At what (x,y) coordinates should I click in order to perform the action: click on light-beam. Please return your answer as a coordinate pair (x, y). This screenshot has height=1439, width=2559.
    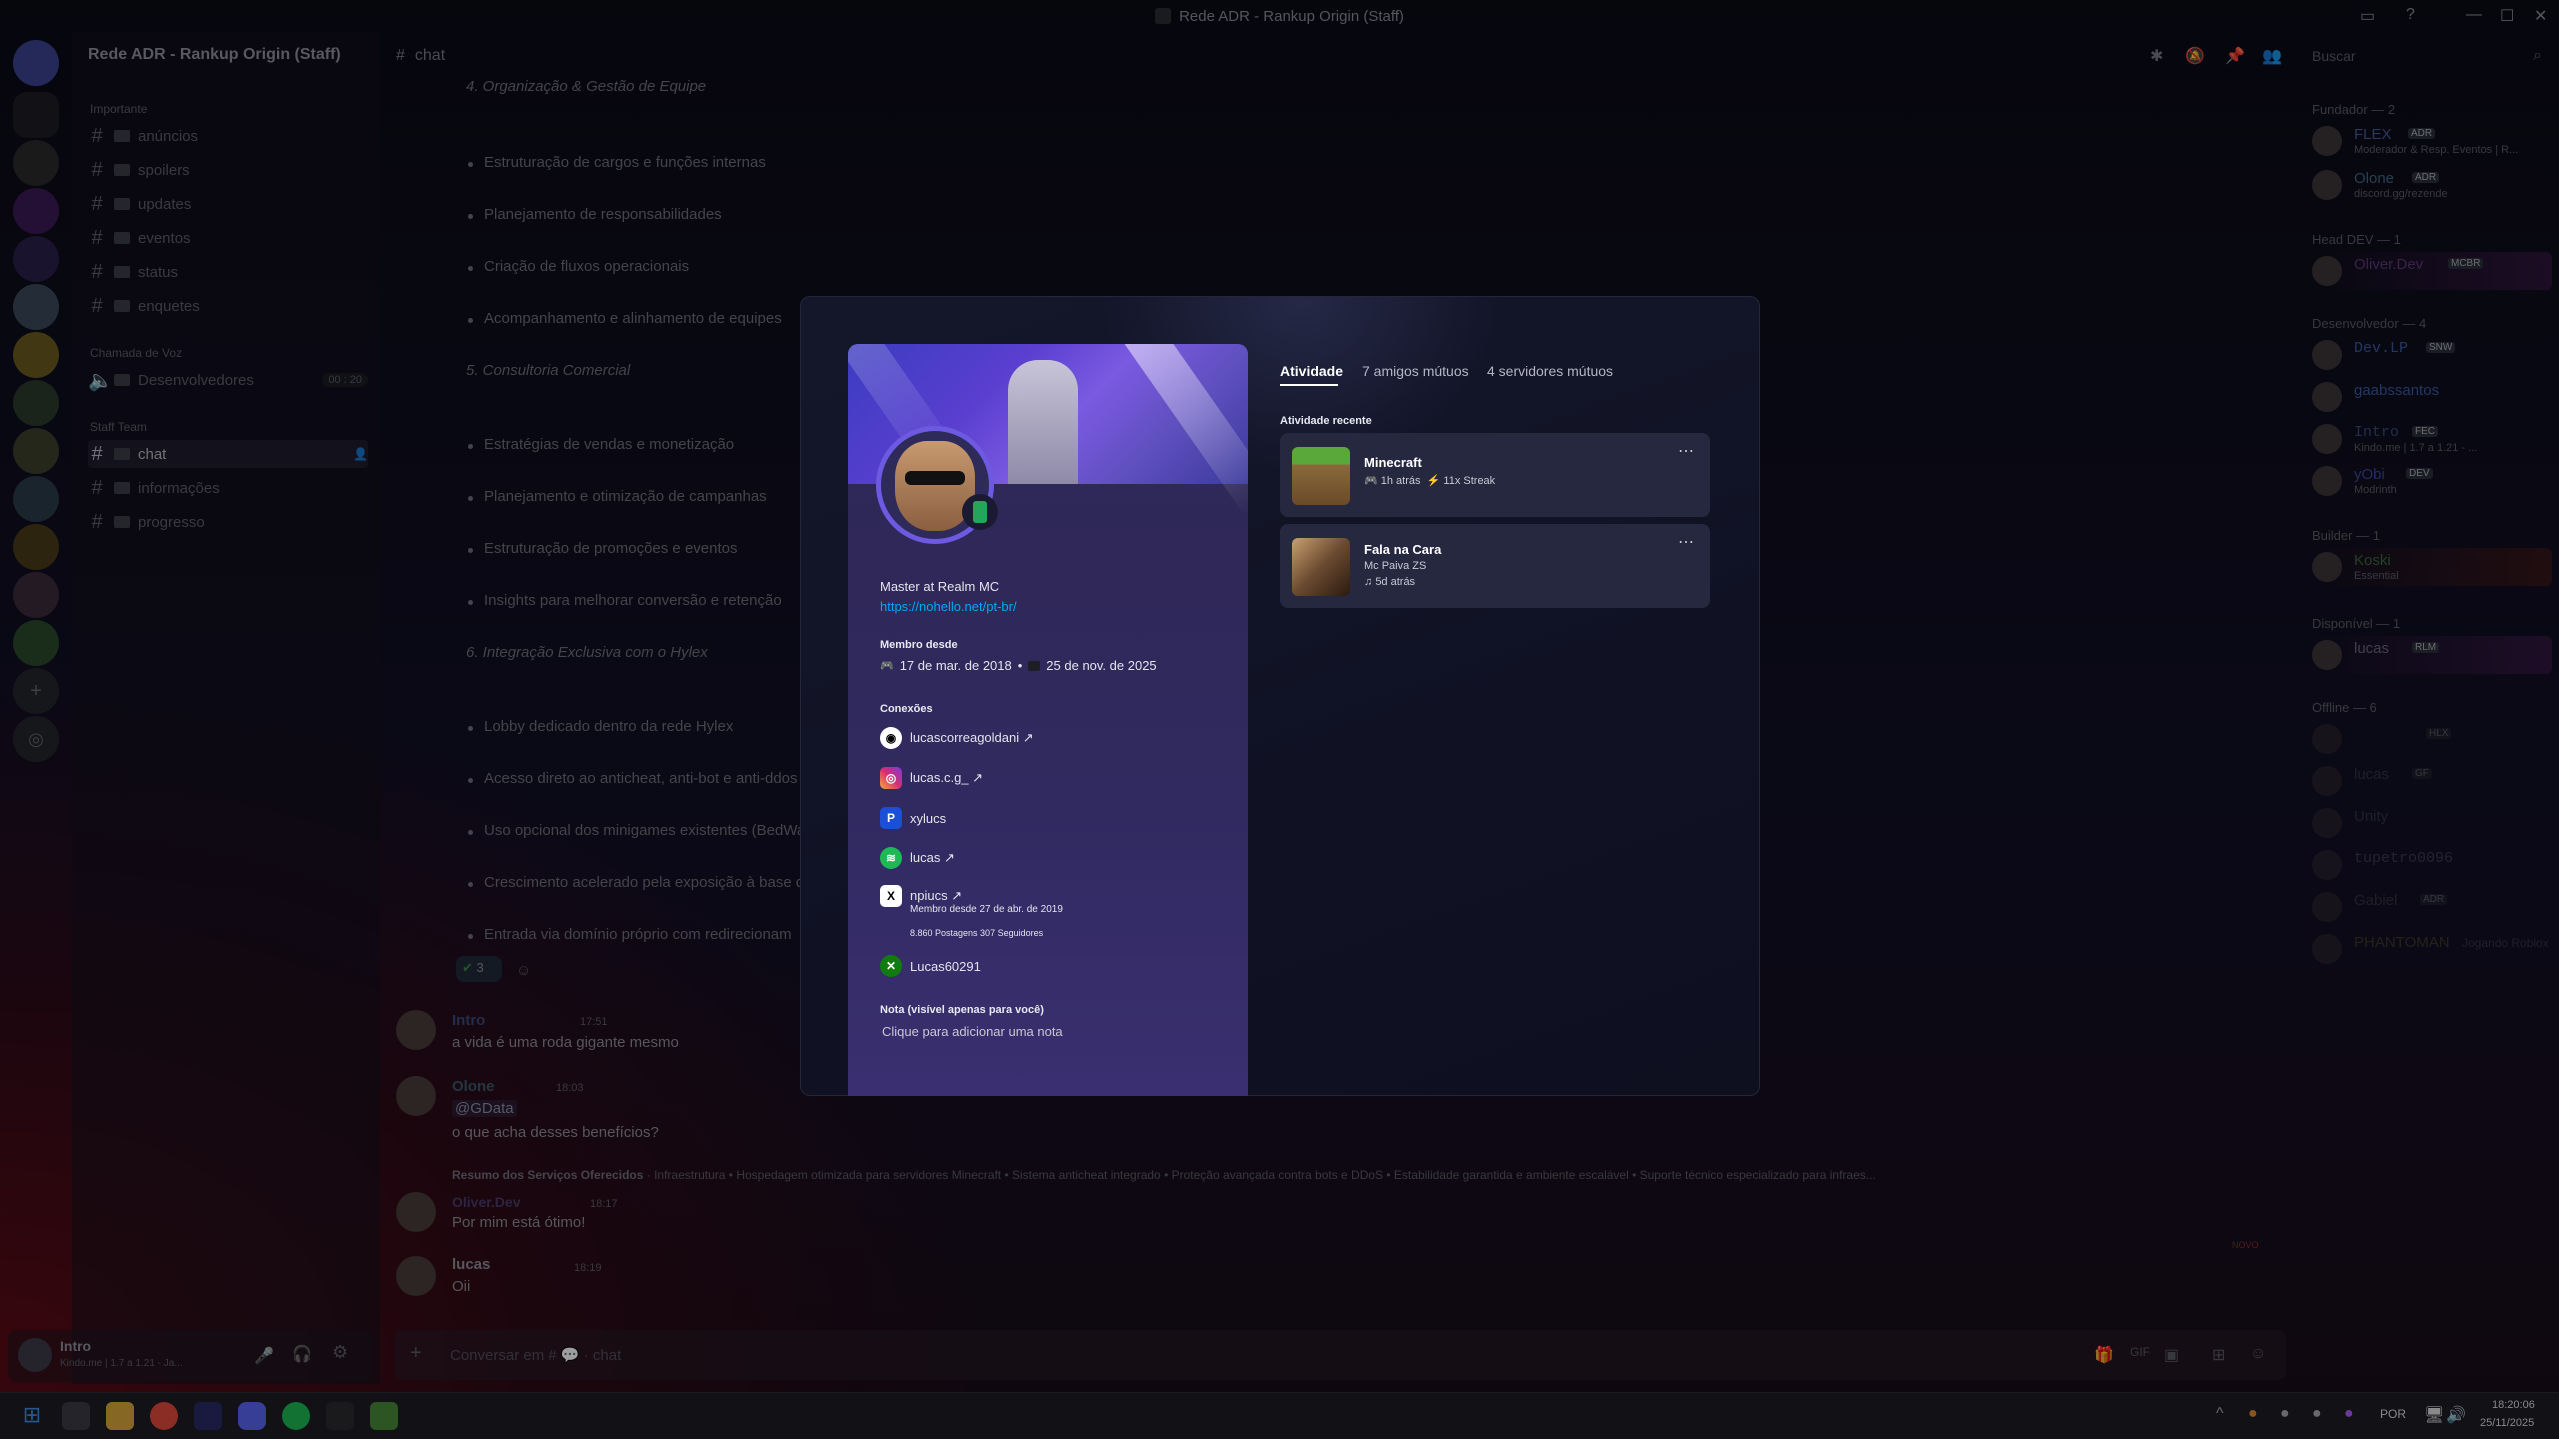
    Looking at the image, I should click on (1183, 430).